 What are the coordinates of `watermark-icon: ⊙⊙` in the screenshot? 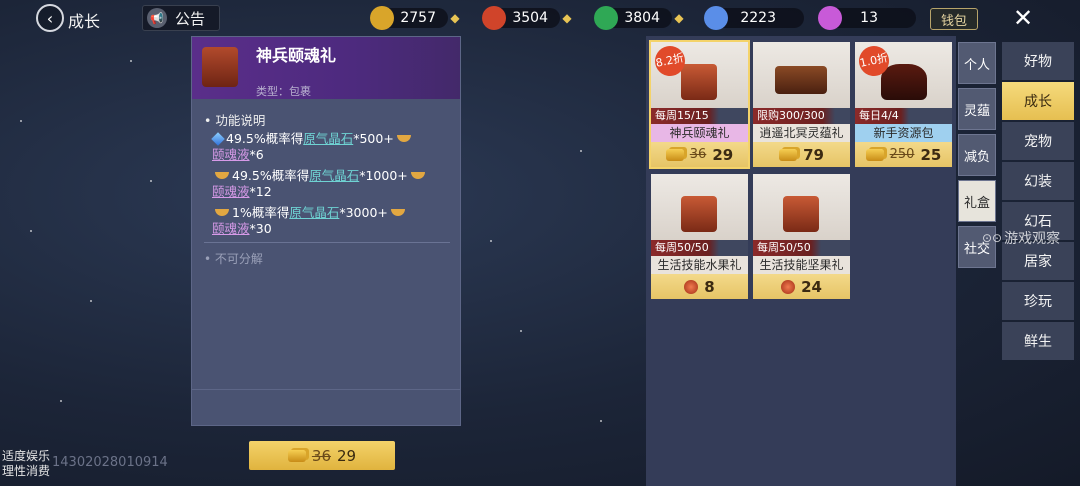 It's located at (992, 238).